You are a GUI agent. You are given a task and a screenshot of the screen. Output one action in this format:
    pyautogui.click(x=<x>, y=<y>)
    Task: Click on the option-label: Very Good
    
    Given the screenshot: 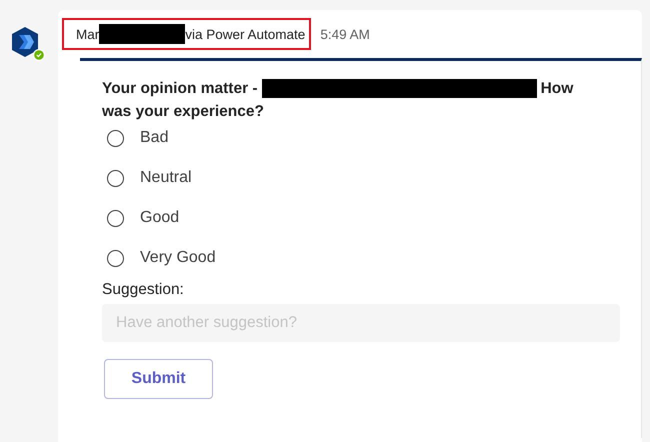 What is the action you would take?
    pyautogui.click(x=178, y=258)
    